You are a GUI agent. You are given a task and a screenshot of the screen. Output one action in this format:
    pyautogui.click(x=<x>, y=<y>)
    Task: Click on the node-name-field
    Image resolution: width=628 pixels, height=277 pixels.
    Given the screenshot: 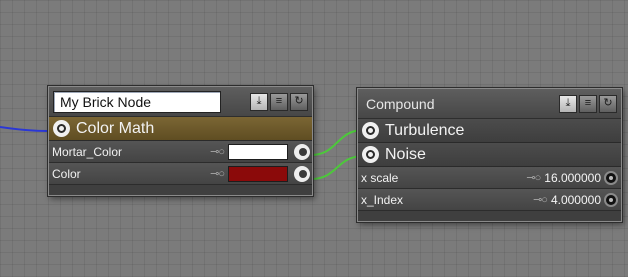 What is the action you would take?
    pyautogui.click(x=137, y=101)
    